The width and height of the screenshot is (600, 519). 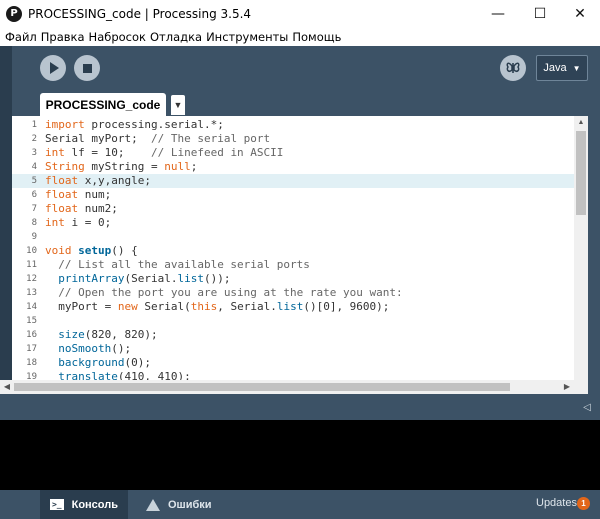 I want to click on code-line: 2 Serial myPort; // The serial port, so click(x=293, y=139).